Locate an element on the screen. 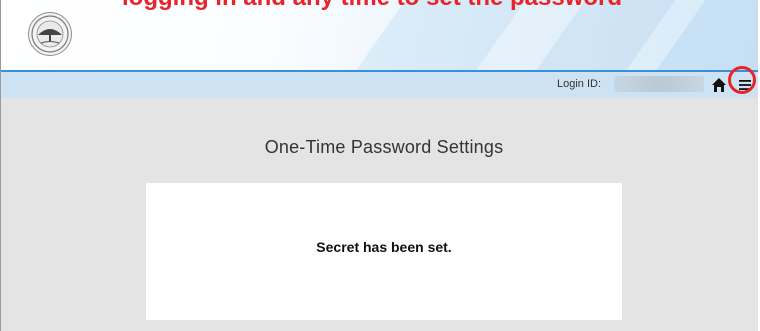  seal-graphic is located at coordinates (50, 34).